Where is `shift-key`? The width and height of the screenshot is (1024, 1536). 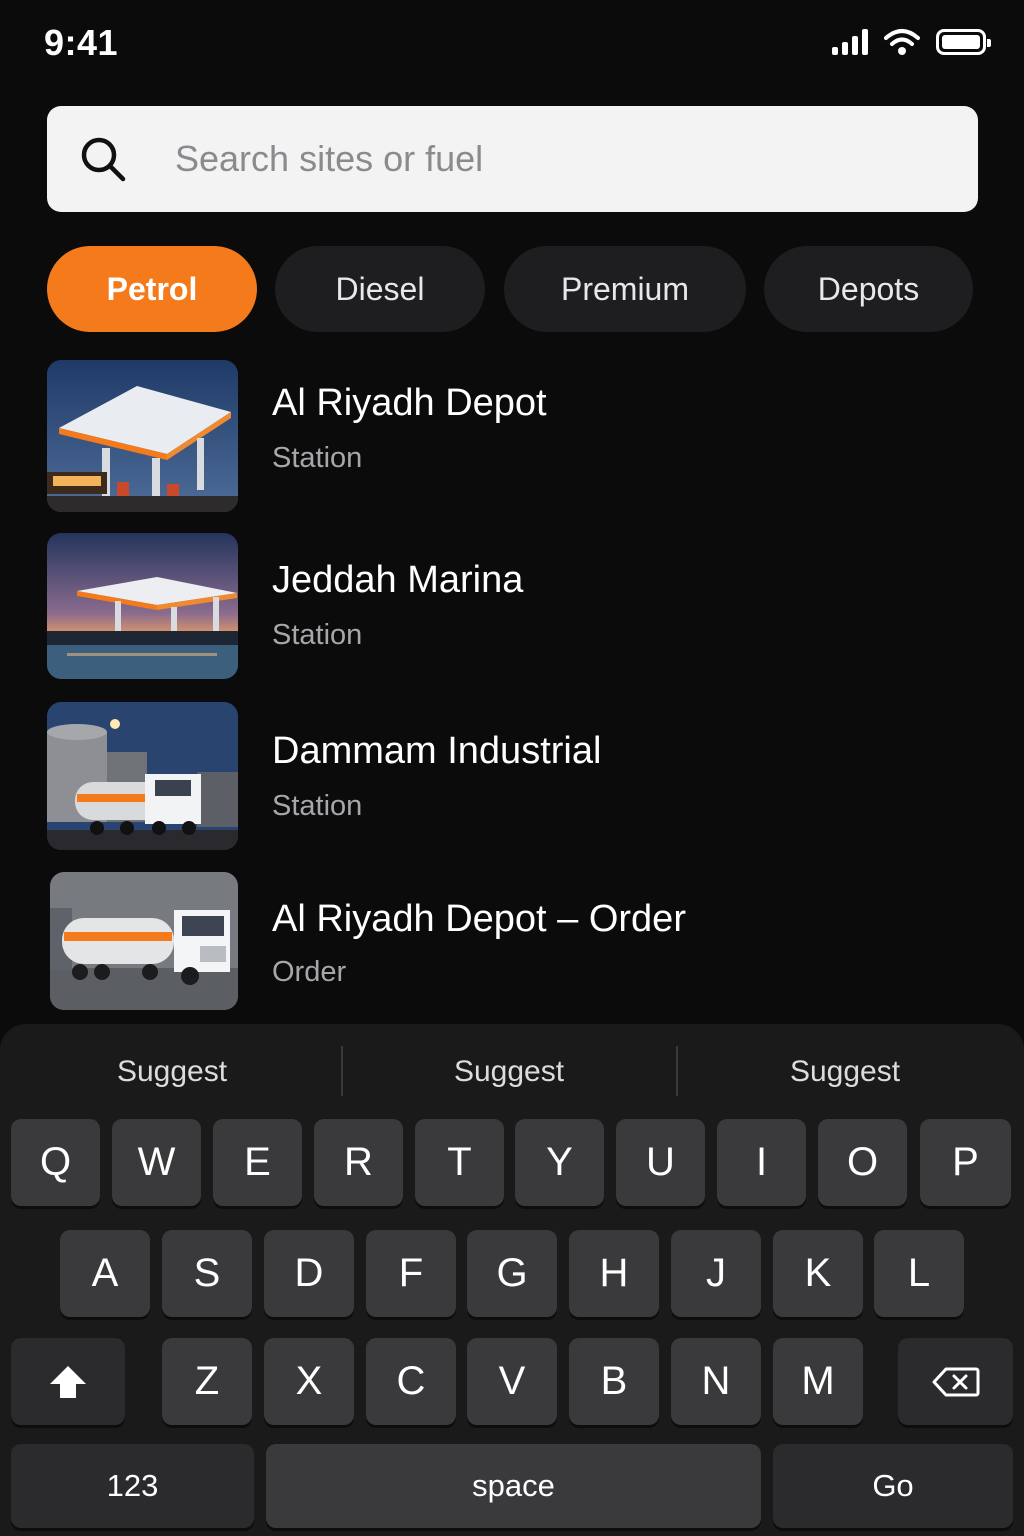 shift-key is located at coordinates (68, 1381).